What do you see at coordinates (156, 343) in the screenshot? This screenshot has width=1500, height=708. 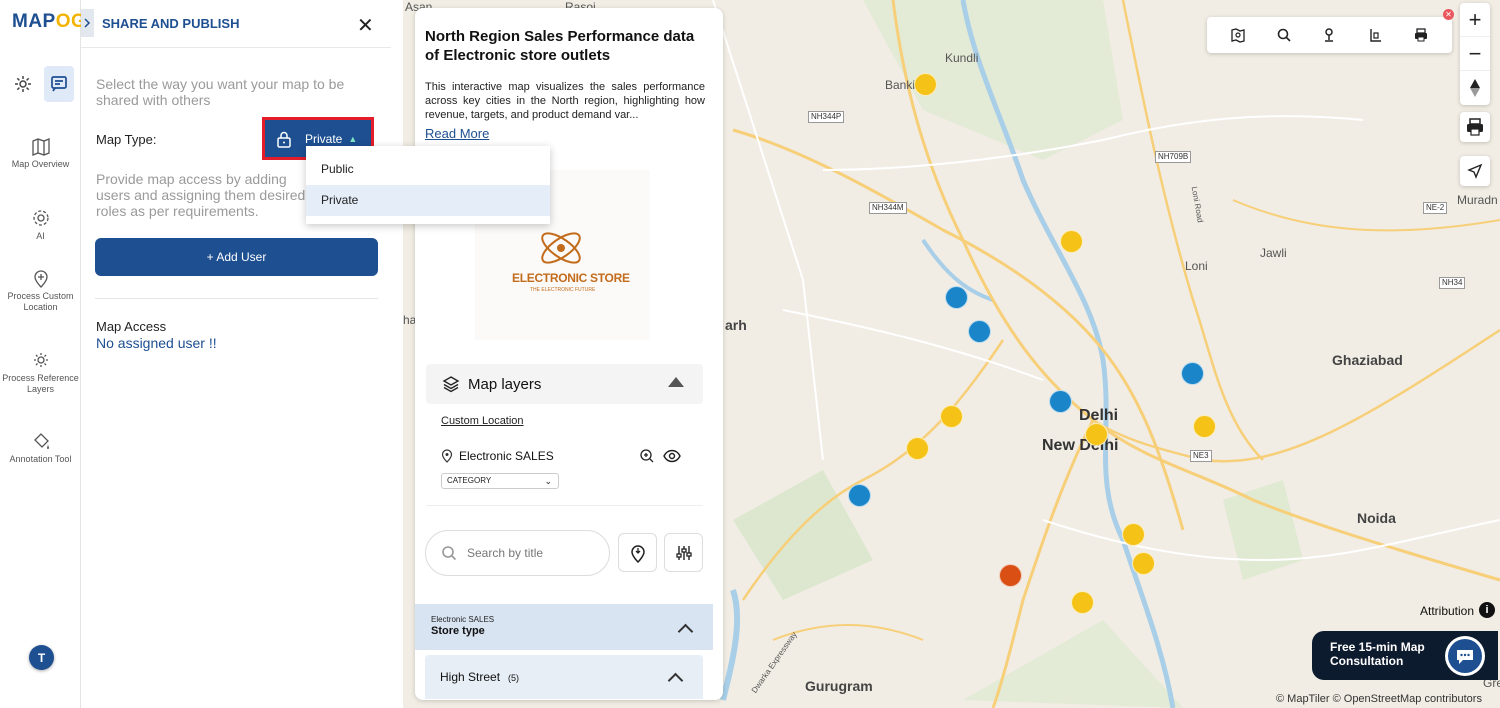 I see `map-access-value: No assigned user !!` at bounding box center [156, 343].